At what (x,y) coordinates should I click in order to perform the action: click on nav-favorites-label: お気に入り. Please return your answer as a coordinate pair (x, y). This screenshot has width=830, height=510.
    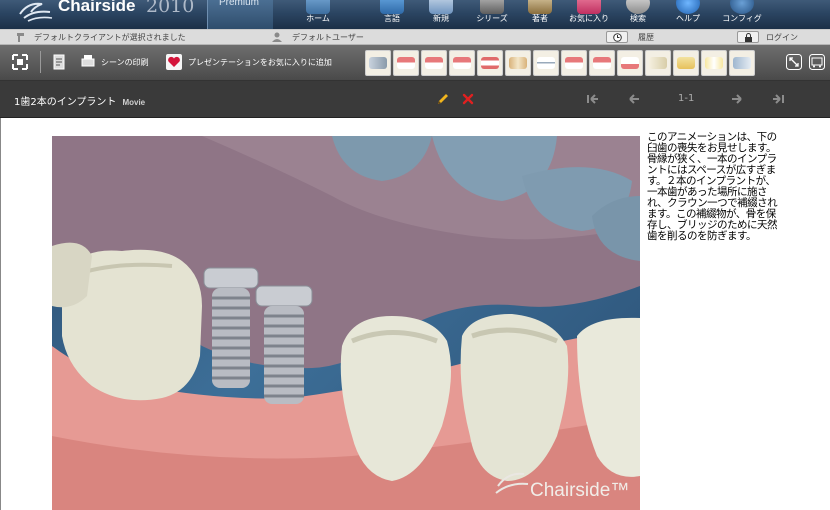
    Looking at the image, I should click on (589, 18).